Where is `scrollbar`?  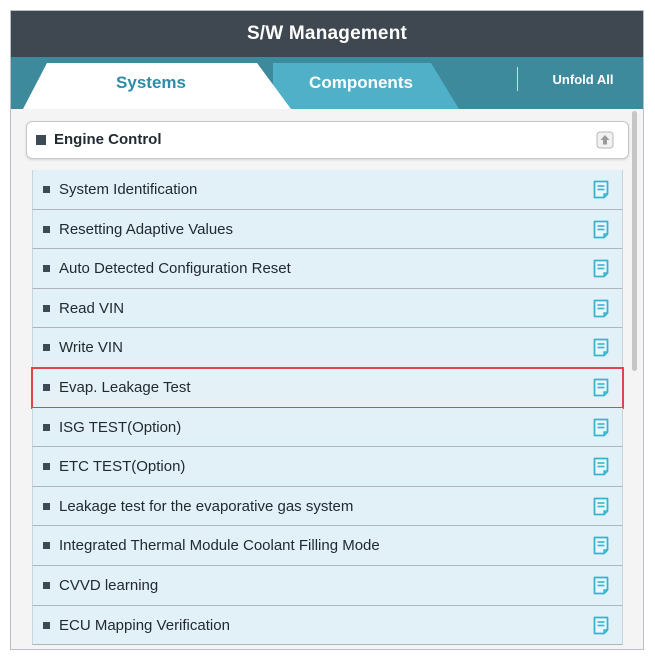
scrollbar is located at coordinates (634, 241).